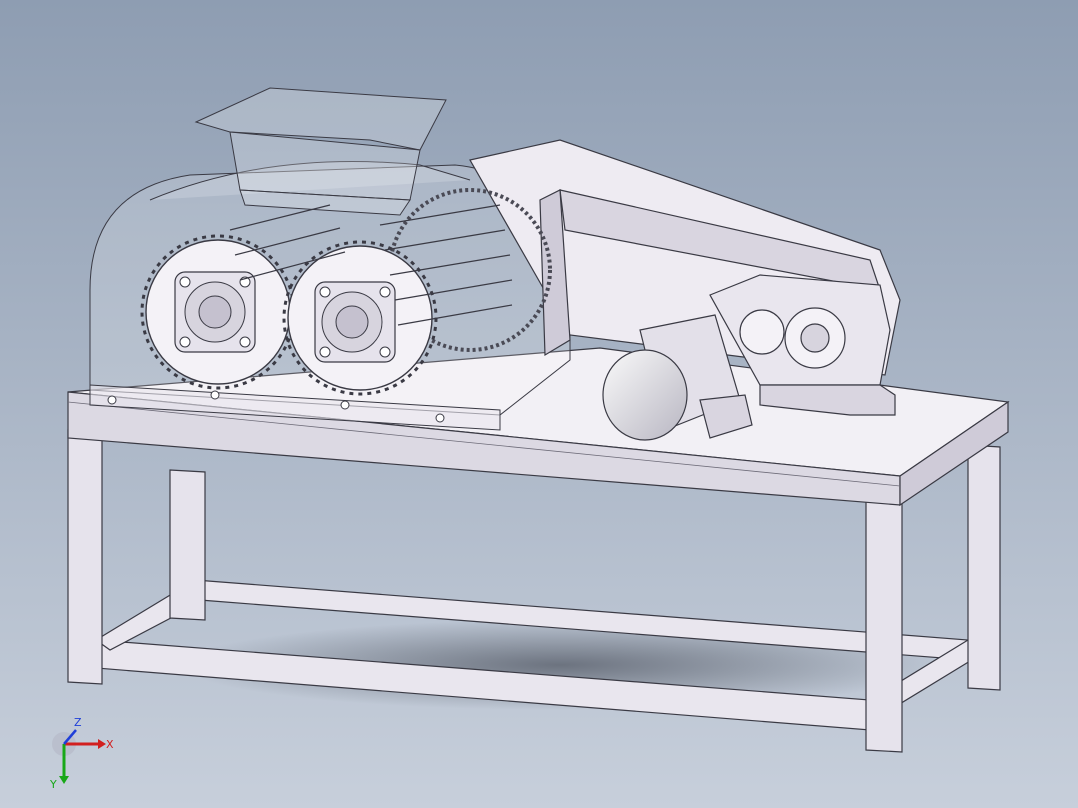  I want to click on y-axis-arrow, so click(64, 780).